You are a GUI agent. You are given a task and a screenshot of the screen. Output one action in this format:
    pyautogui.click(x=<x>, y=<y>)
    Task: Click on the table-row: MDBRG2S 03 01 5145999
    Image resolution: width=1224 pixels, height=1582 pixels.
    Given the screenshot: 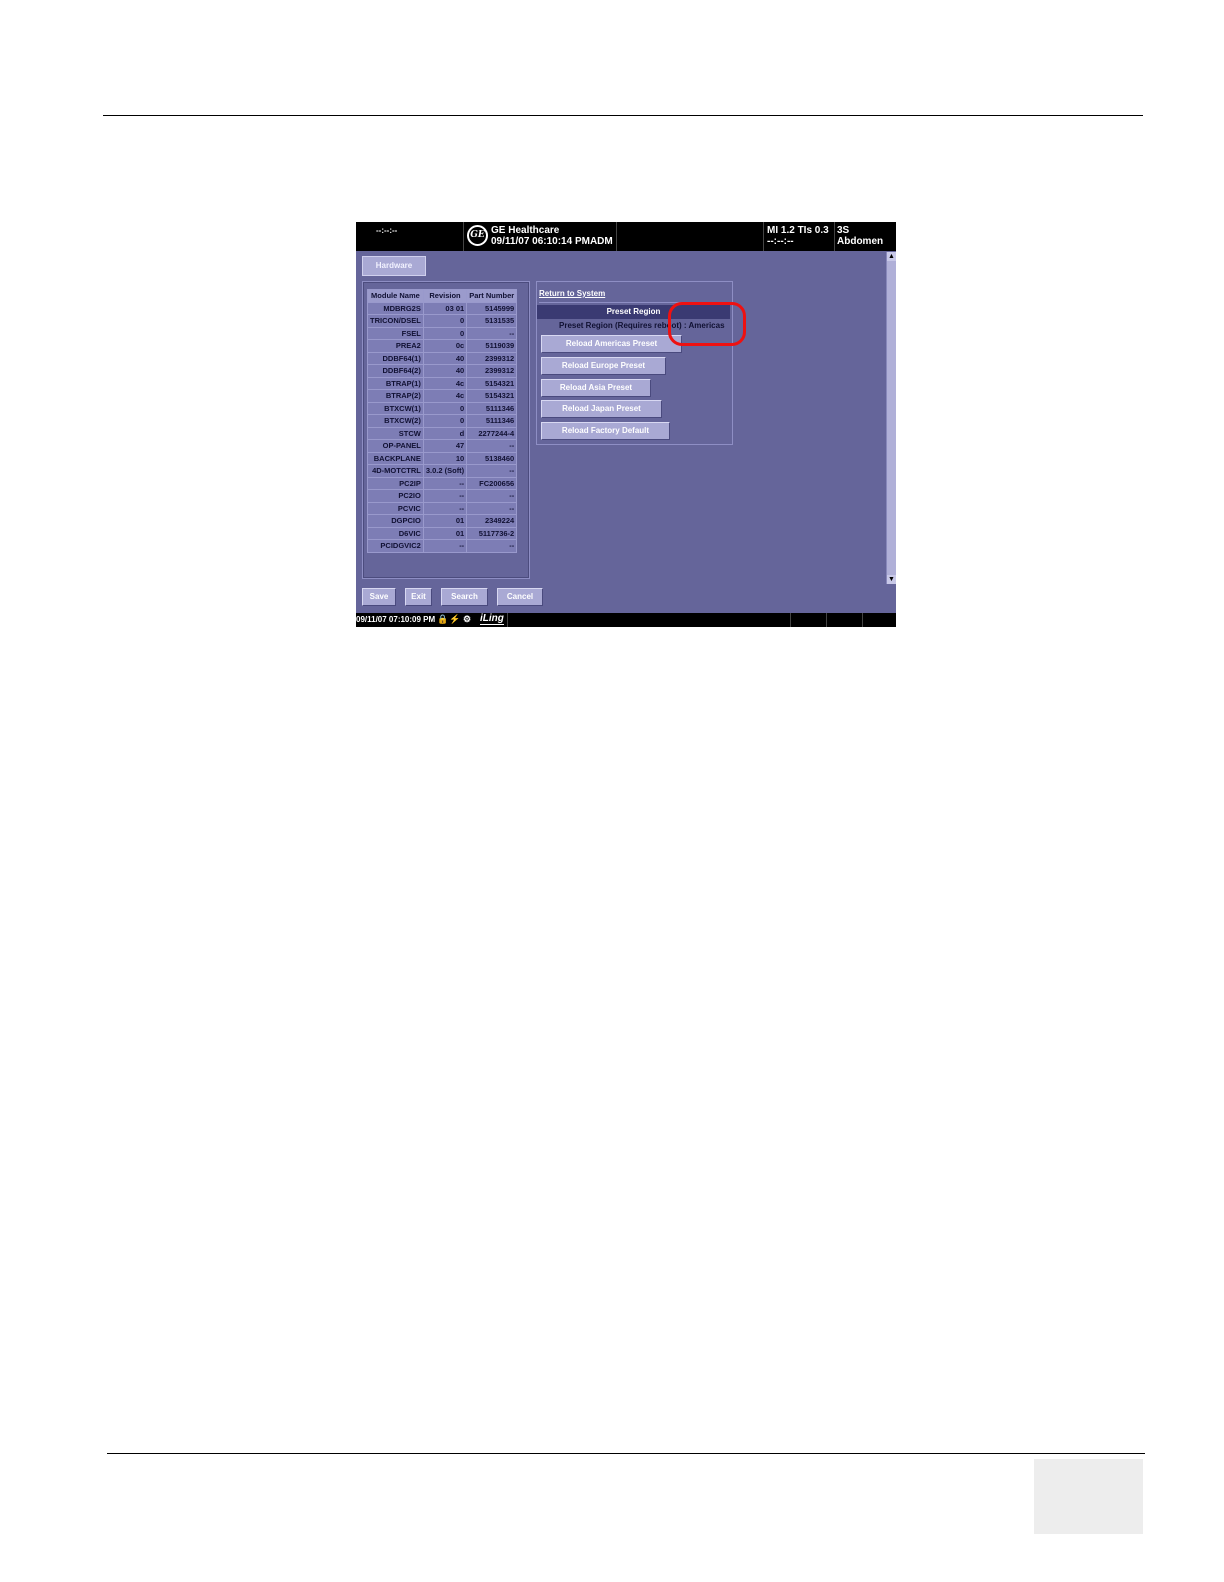 What is the action you would take?
    pyautogui.click(x=442, y=308)
    